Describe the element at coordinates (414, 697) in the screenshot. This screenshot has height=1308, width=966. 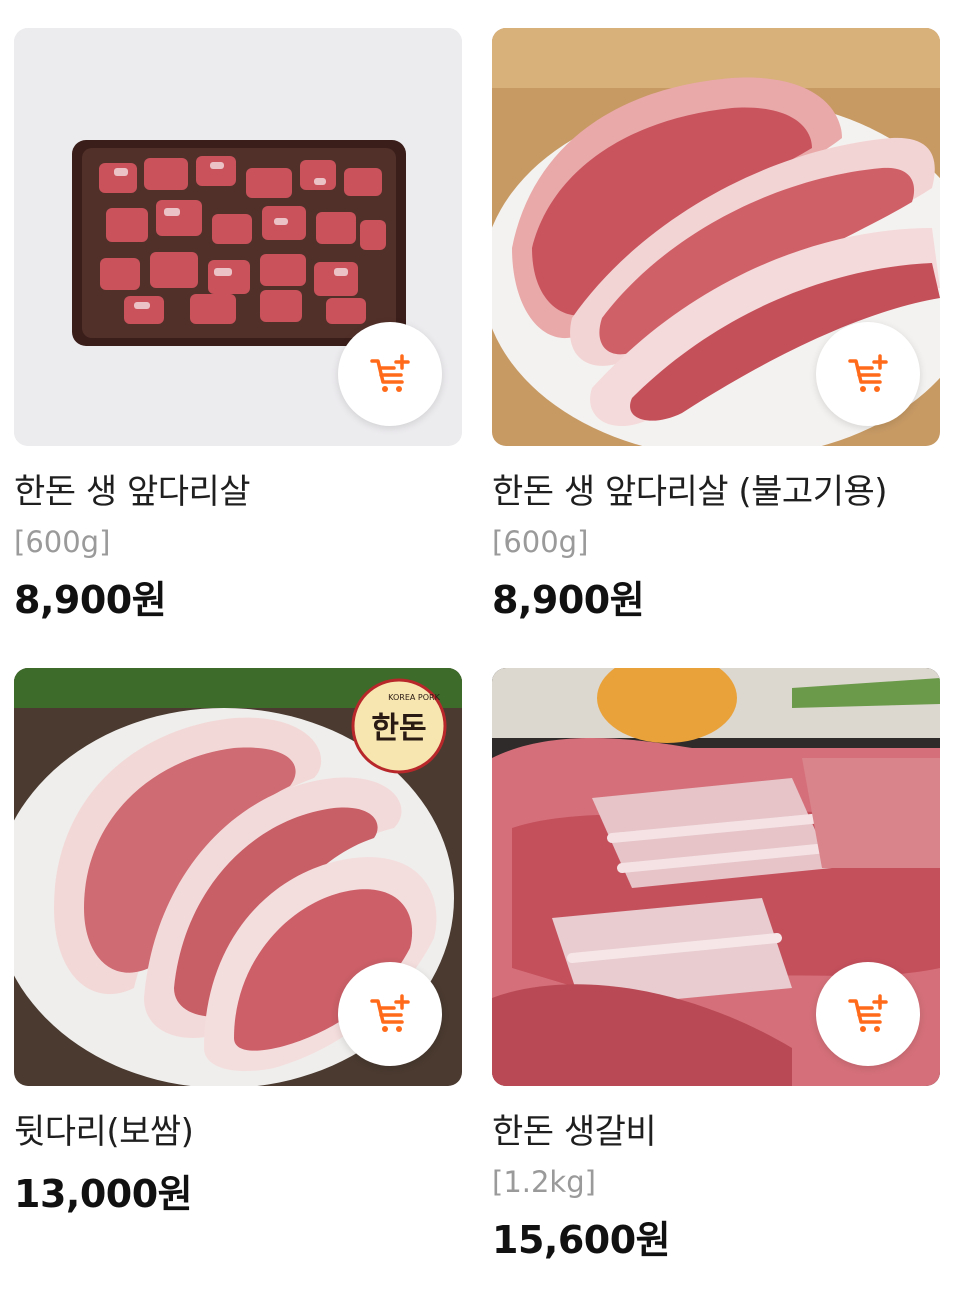
I see `logo-subtext: KOREA PORK` at that location.